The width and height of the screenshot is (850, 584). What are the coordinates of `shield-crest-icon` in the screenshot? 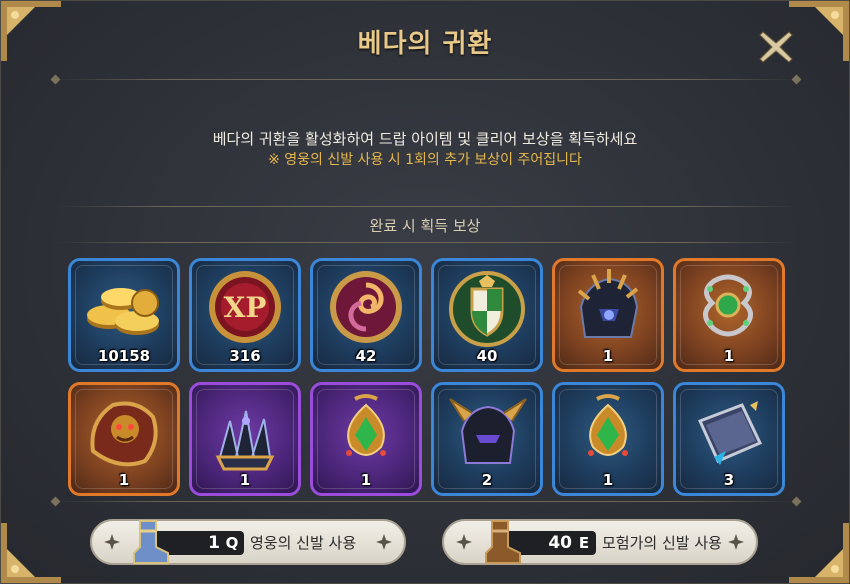 It's located at (487, 309).